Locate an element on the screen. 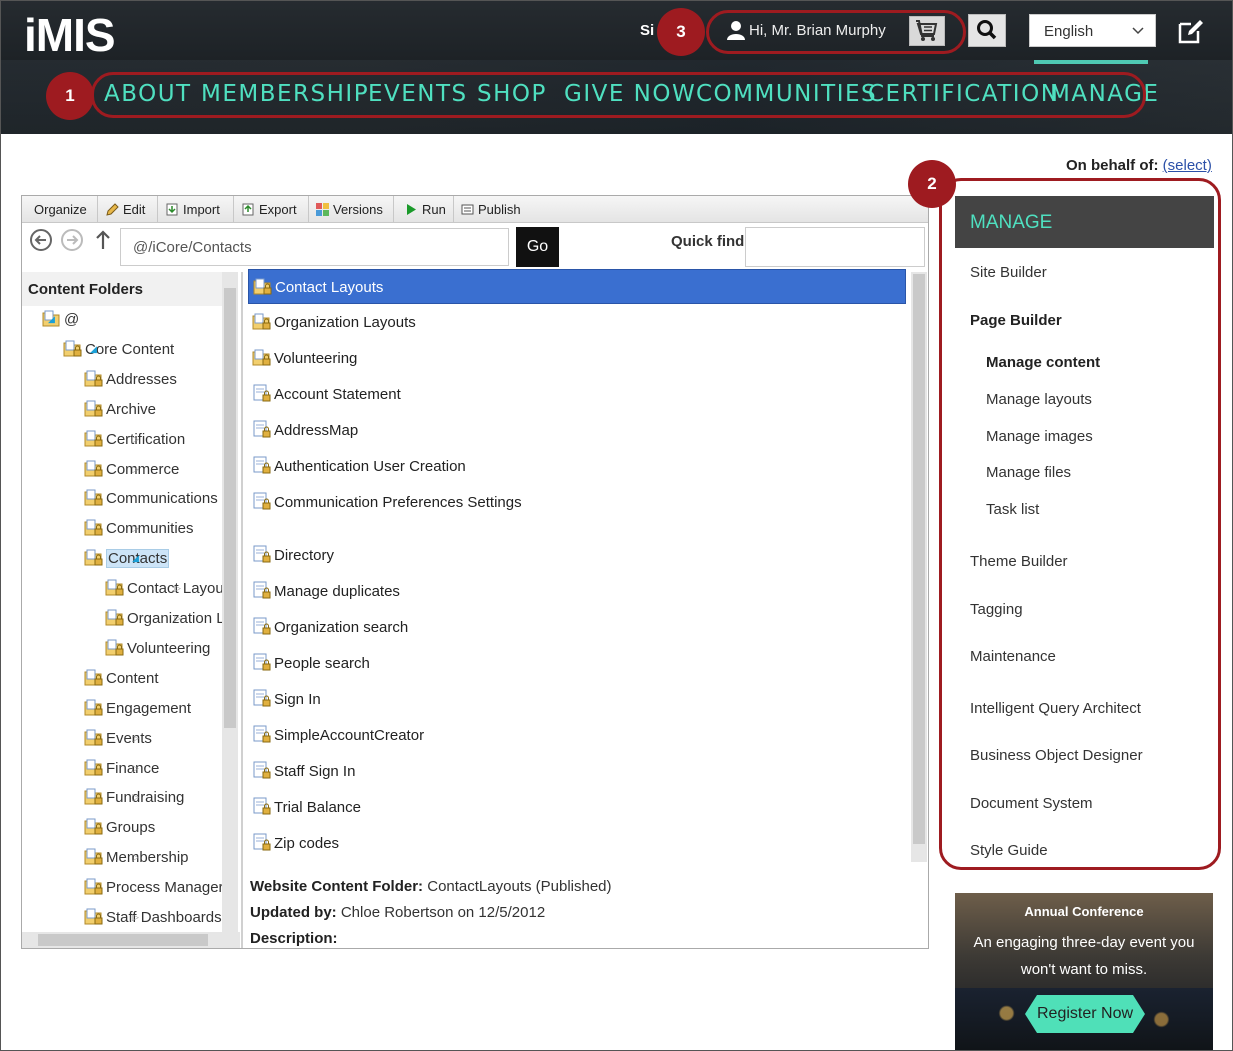  tree-item: ▷ Membership is located at coordinates (136, 858).